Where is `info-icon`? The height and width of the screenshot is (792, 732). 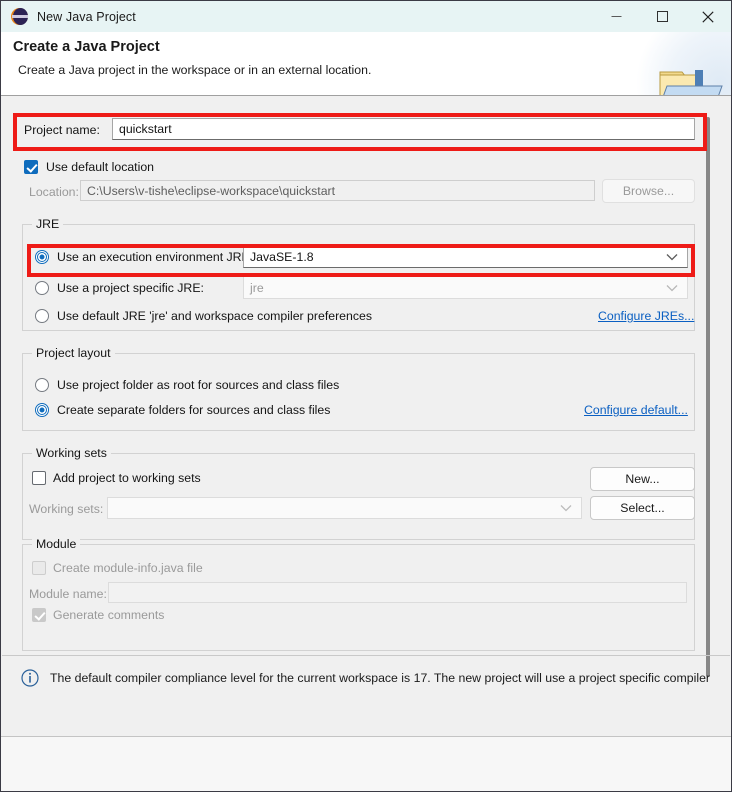 info-icon is located at coordinates (30, 678).